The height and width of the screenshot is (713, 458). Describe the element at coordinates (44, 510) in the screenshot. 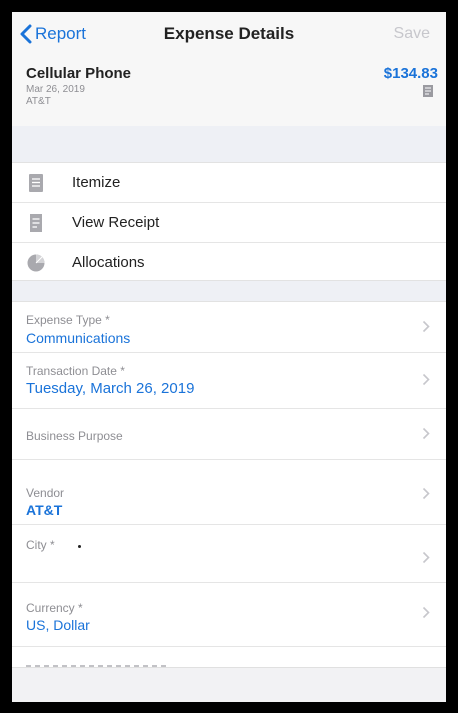

I see `field-value: AT&T` at that location.